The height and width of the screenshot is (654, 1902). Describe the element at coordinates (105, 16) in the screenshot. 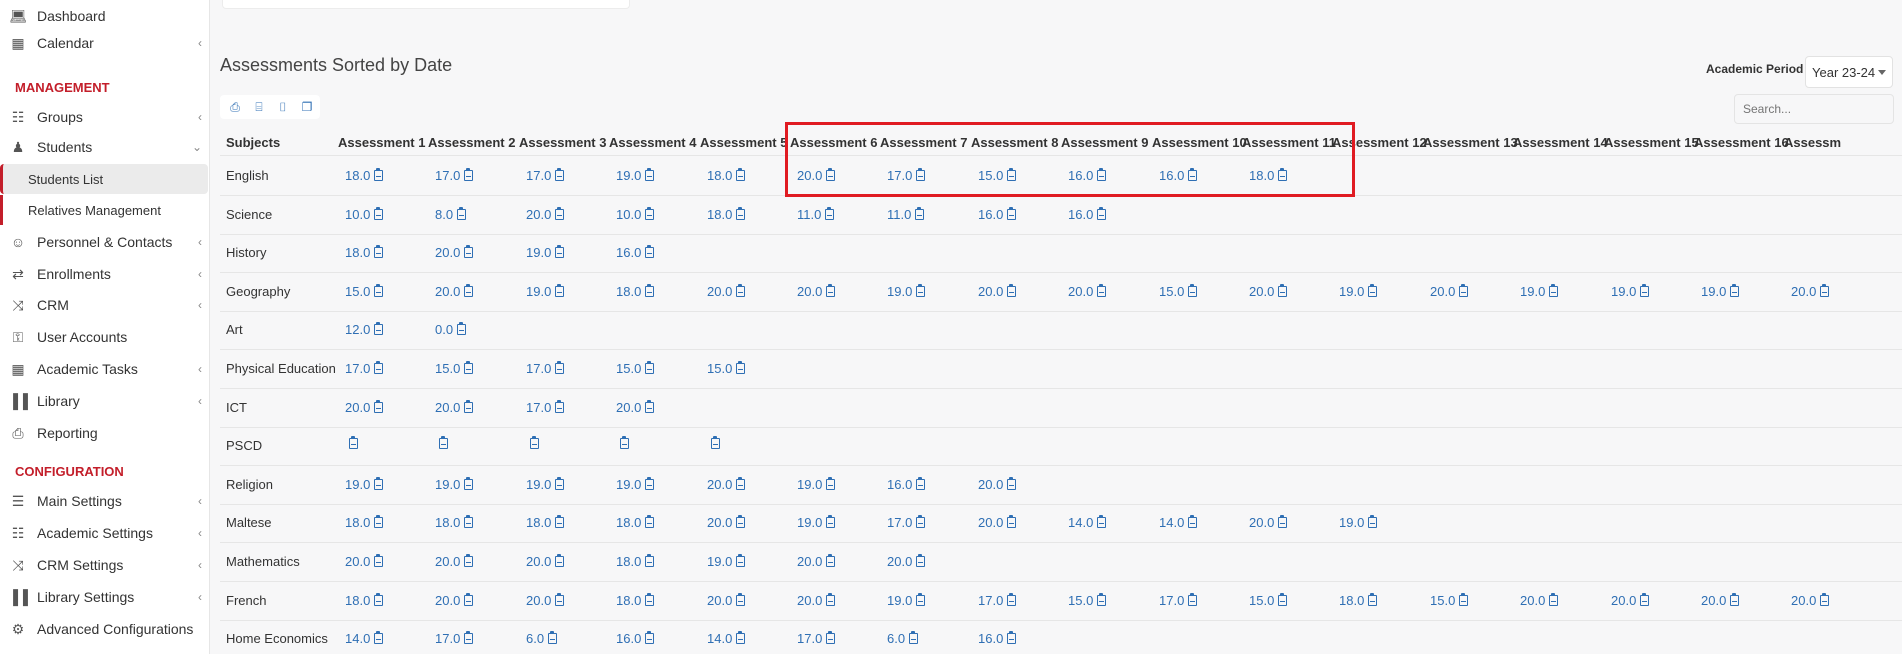

I see `sidebar-item-dashboard: 💻︎ Dashboard` at that location.